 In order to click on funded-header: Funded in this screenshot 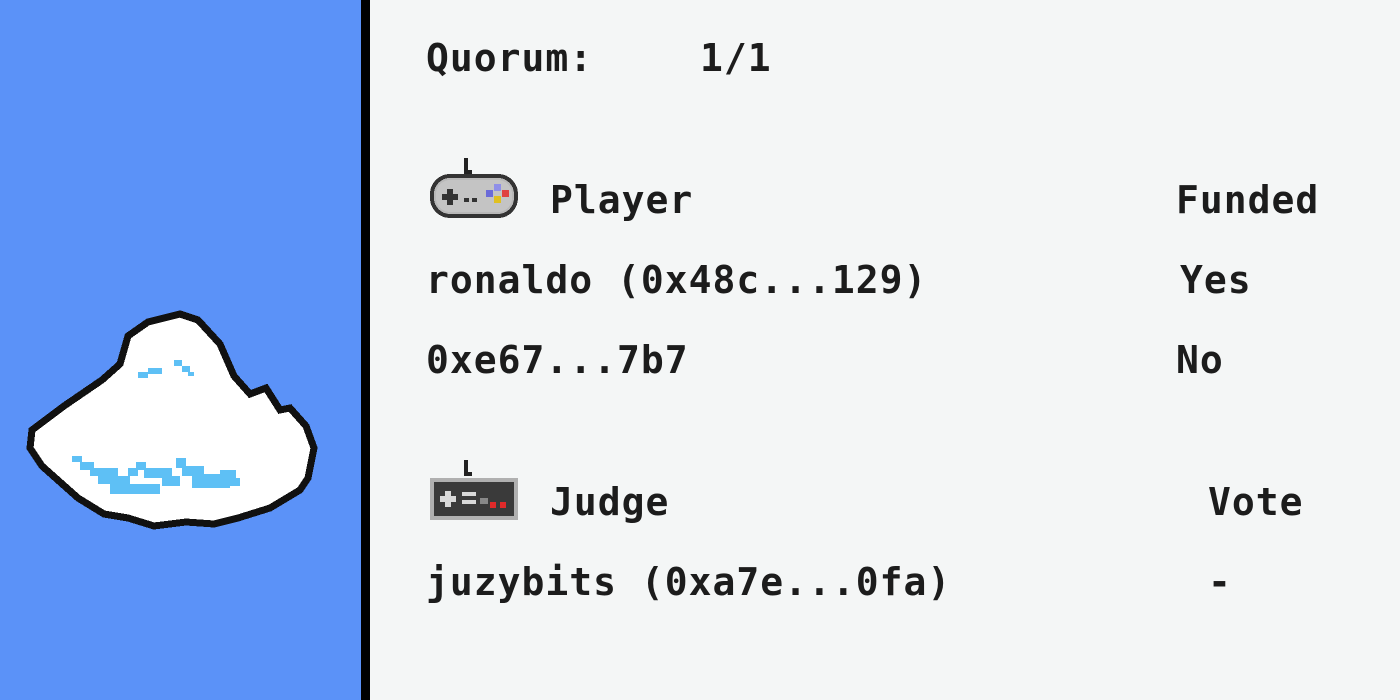, I will do `click(1248, 200)`.